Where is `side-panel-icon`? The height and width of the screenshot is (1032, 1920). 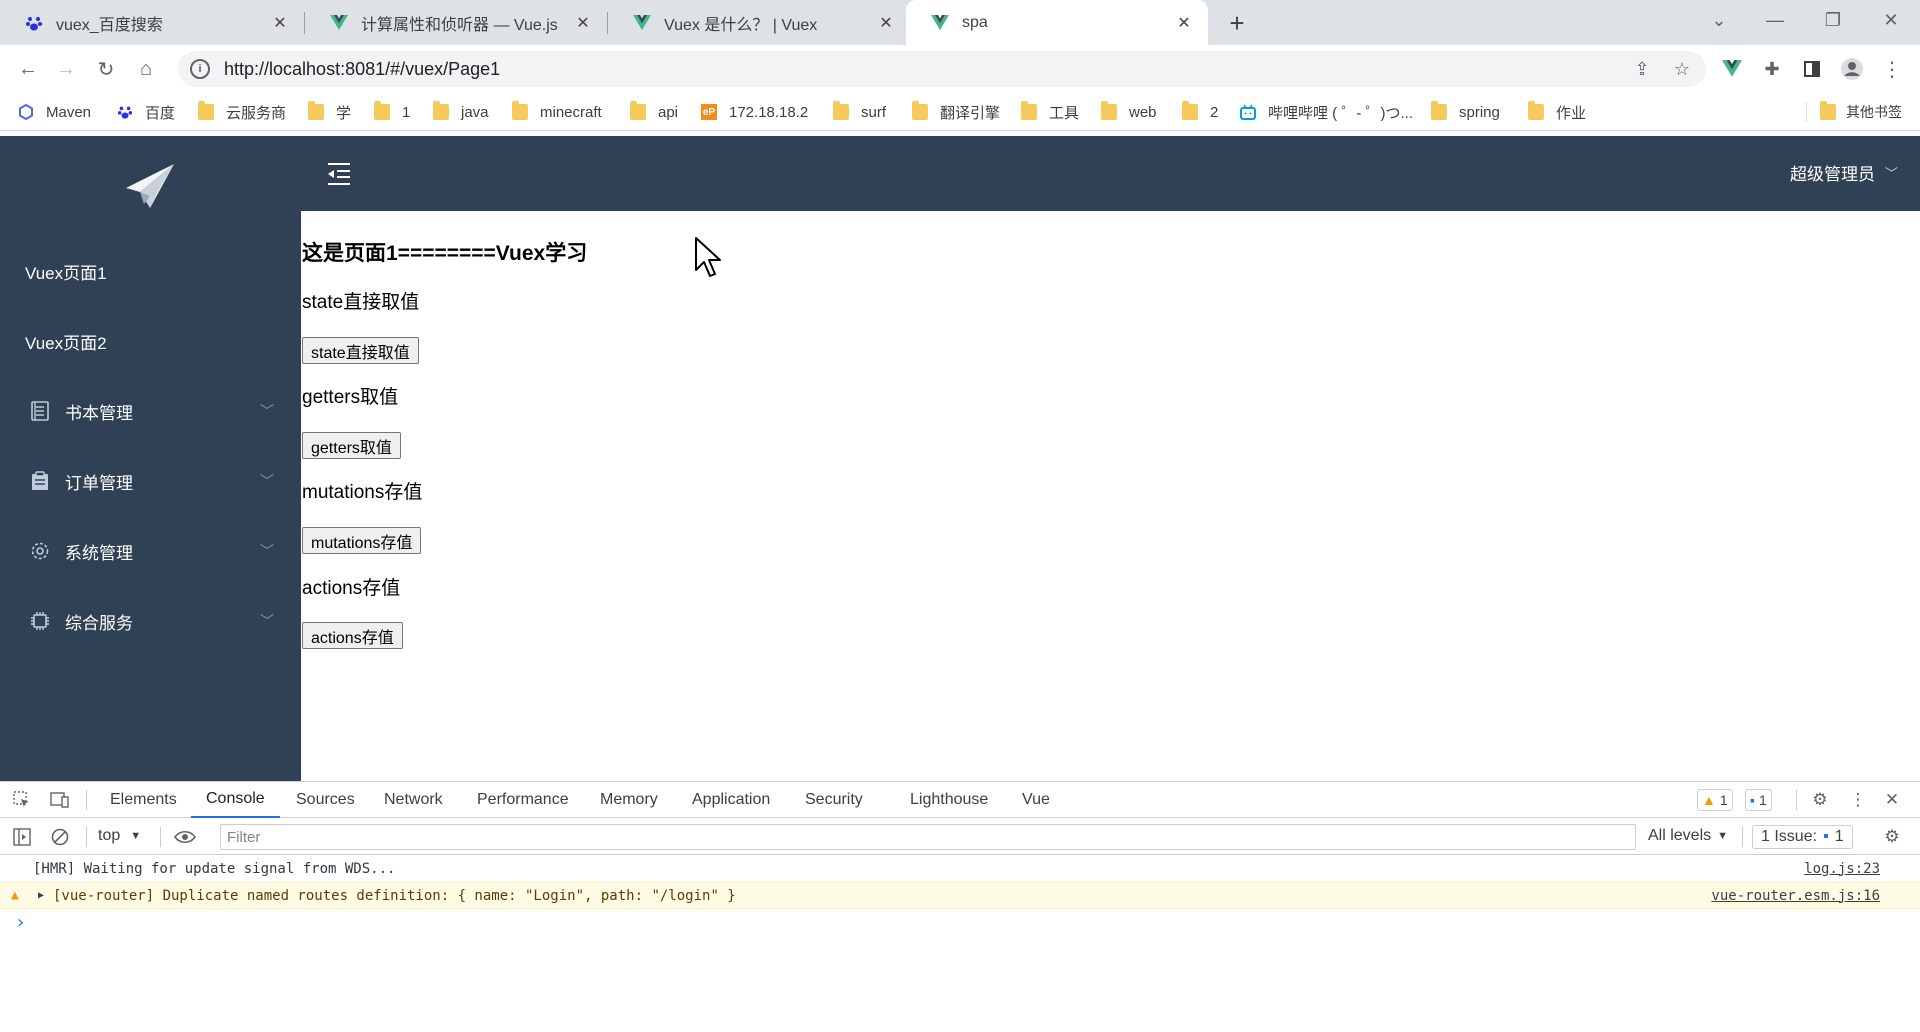
side-panel-icon is located at coordinates (1812, 69).